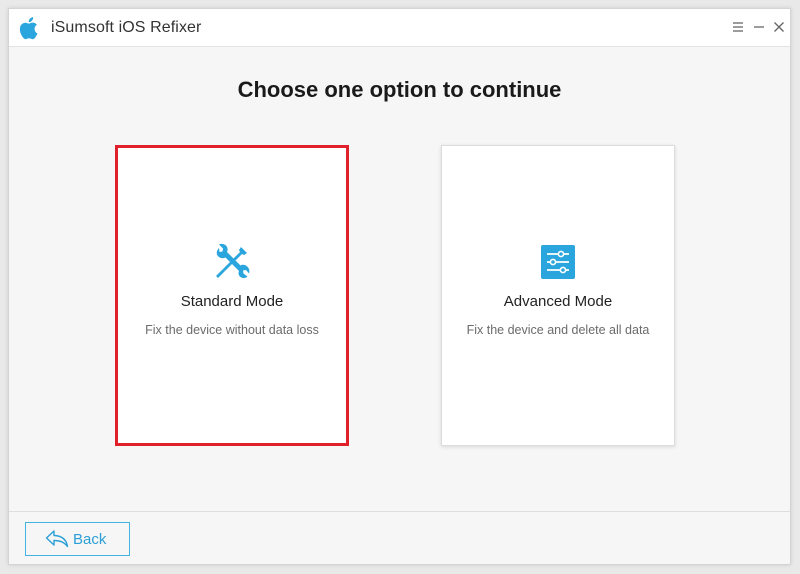 Image resolution: width=800 pixels, height=574 pixels. What do you see at coordinates (399, 89) in the screenshot?
I see `page-title: Choose one option to continue` at bounding box center [399, 89].